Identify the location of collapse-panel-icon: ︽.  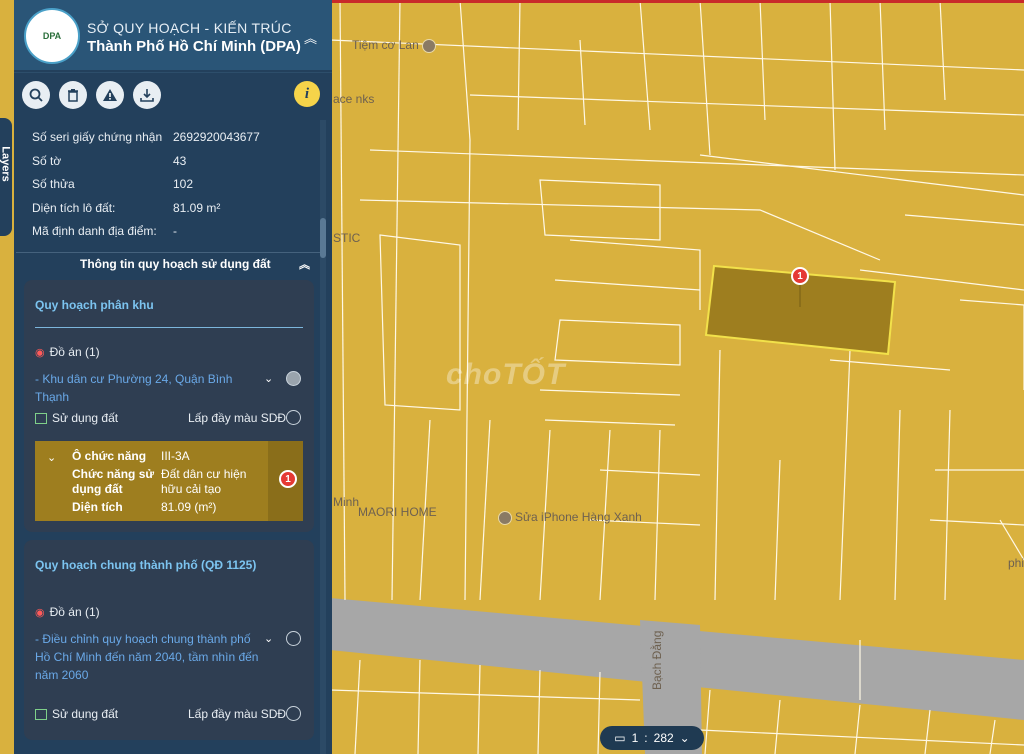
(310, 37).